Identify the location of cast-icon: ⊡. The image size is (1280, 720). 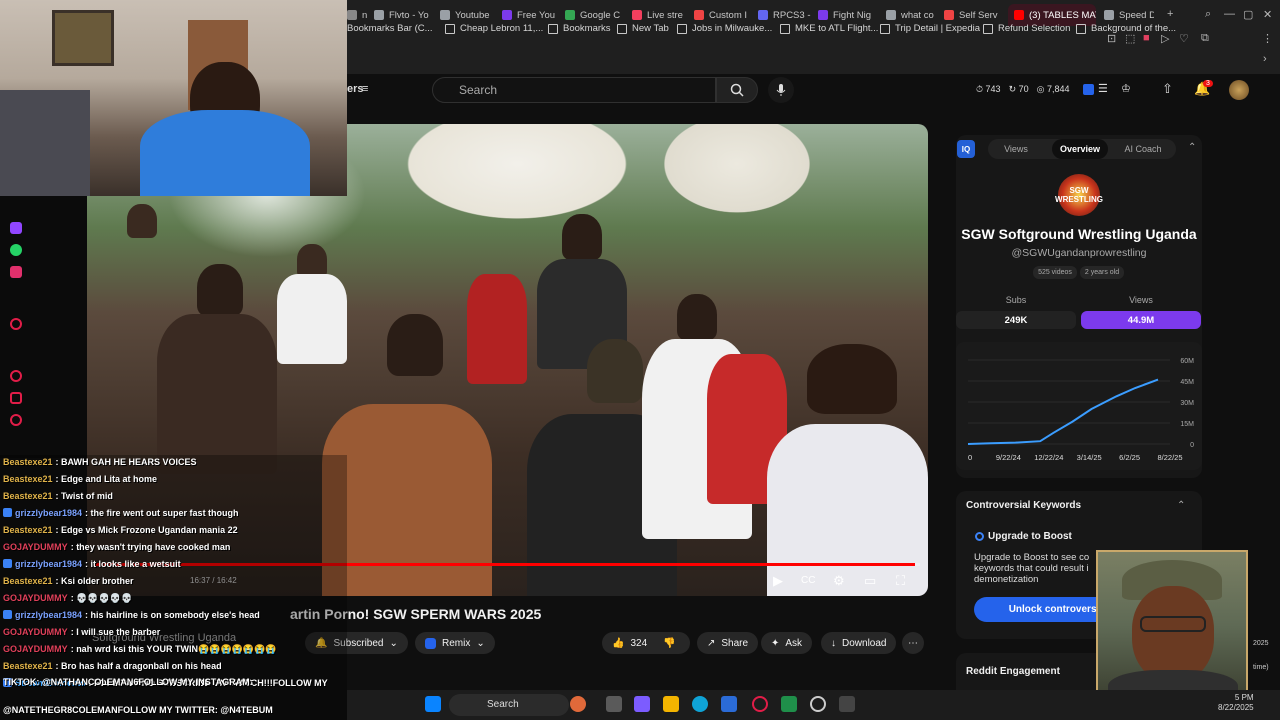
(1111, 38).